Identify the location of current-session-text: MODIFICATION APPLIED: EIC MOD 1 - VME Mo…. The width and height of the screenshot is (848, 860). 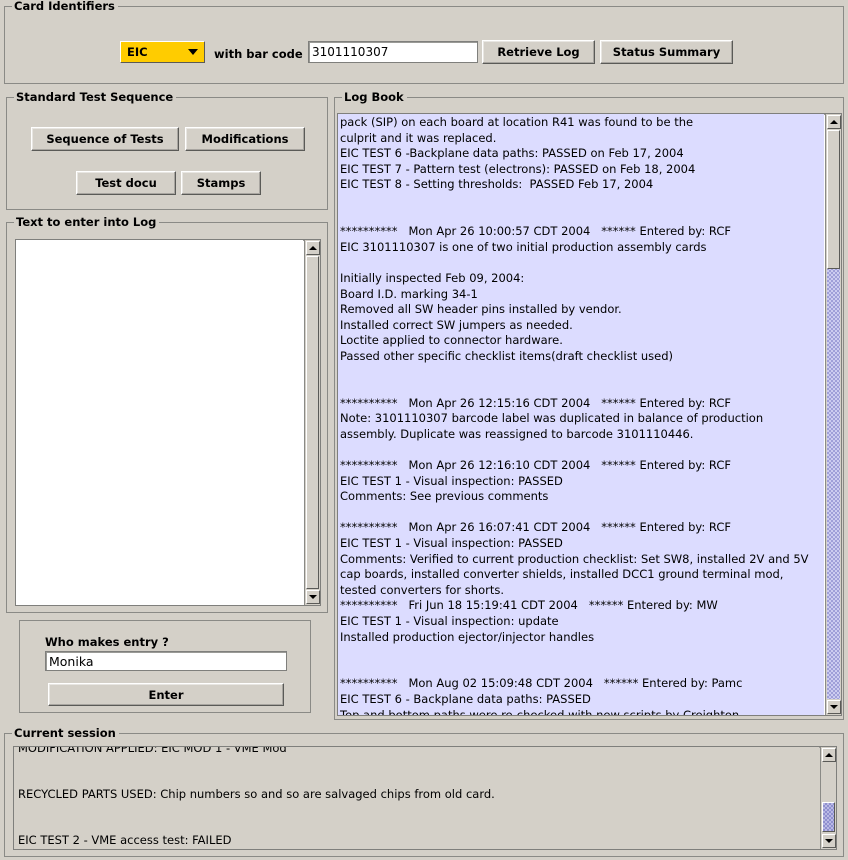
(416, 798).